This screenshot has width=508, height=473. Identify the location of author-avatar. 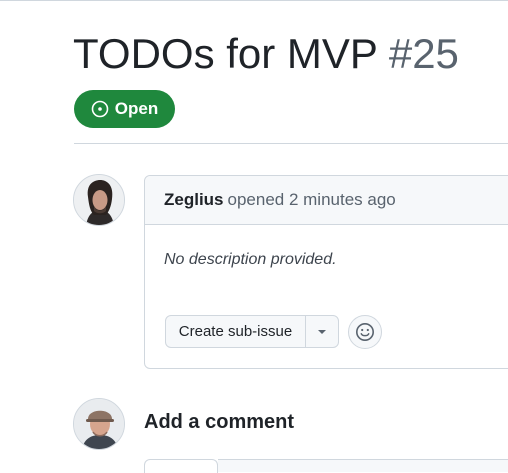
(99, 200).